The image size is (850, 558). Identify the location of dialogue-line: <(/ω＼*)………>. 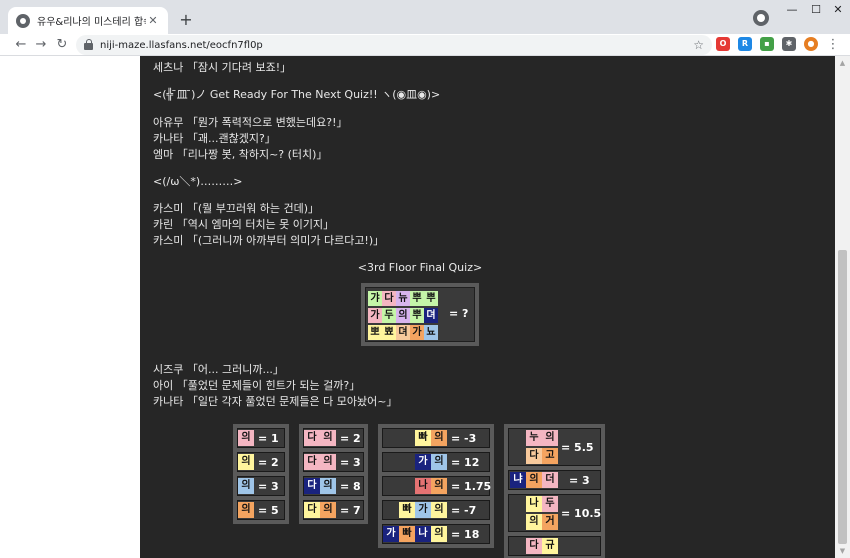
(198, 181).